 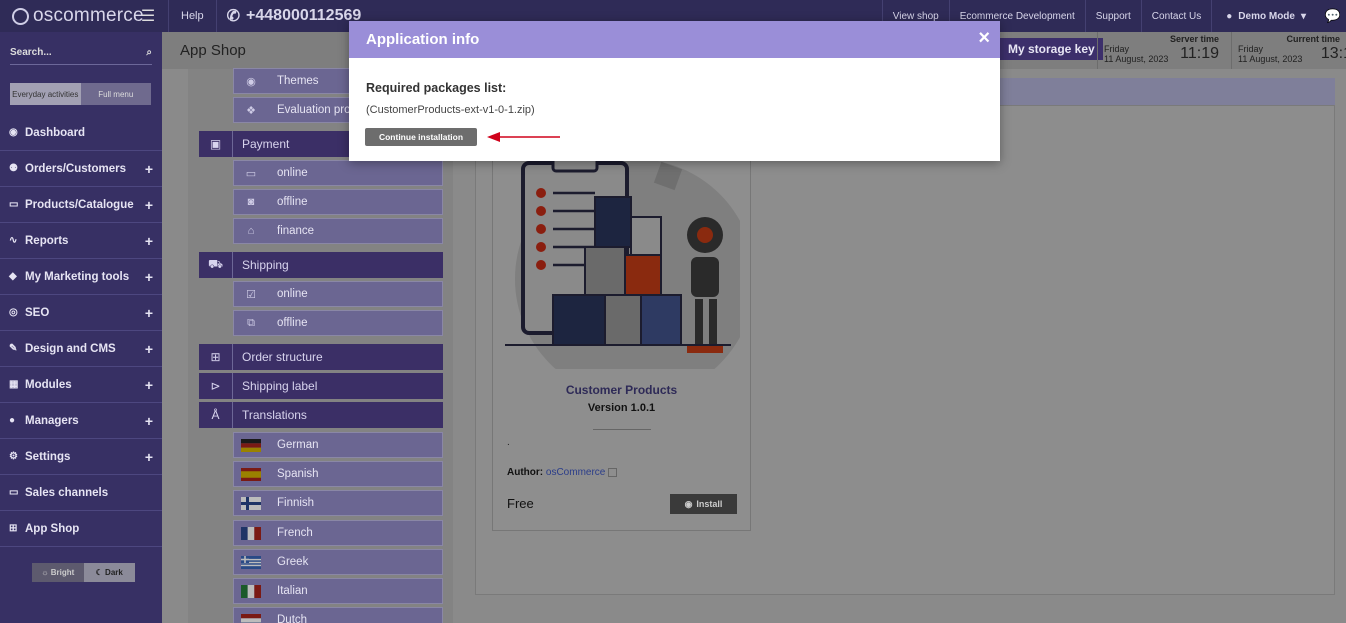 I want to click on sidebar-item-label: Managers, so click(x=52, y=420).